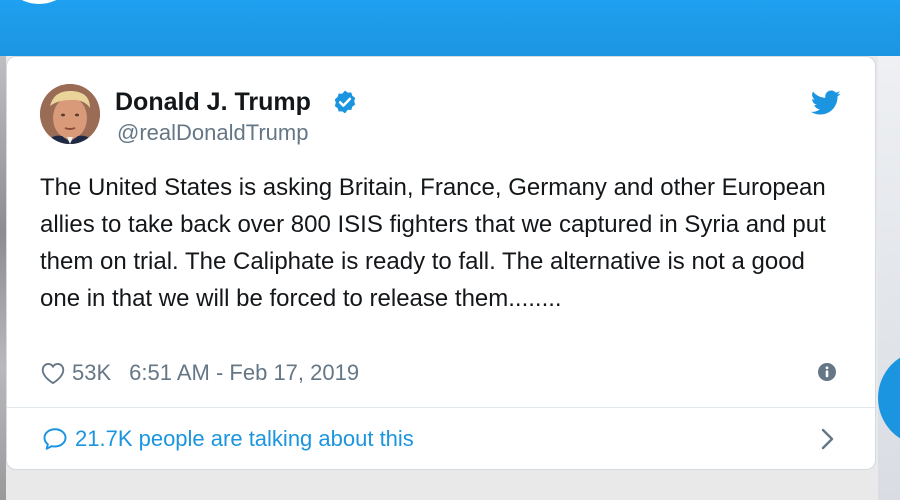 The height and width of the screenshot is (500, 900). I want to click on conversation-count: 21.7K people are talking about this, so click(244, 439).